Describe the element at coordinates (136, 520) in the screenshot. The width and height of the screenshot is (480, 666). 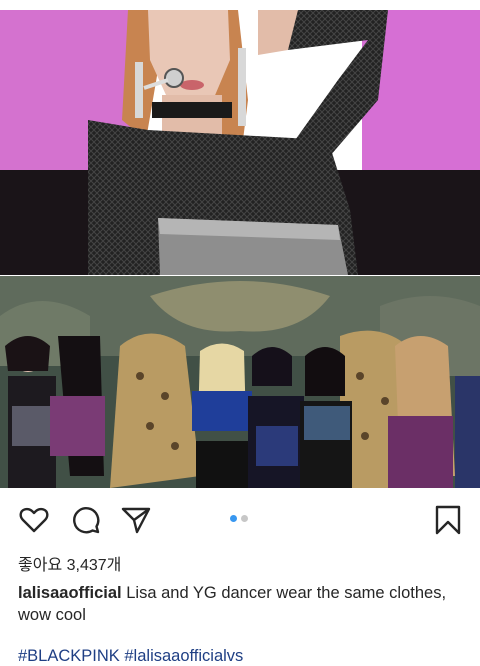
I see `paper-plane-icon` at that location.